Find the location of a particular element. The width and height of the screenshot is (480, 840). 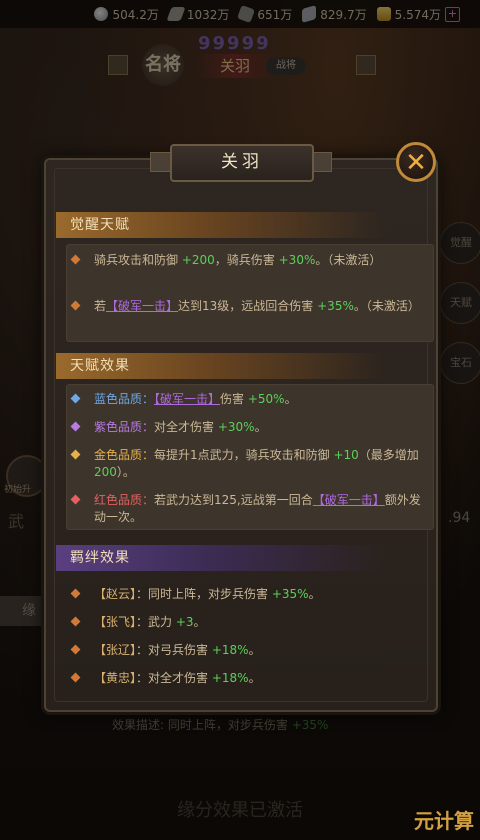

text-span: 【张飞】 is located at coordinates (115, 622).